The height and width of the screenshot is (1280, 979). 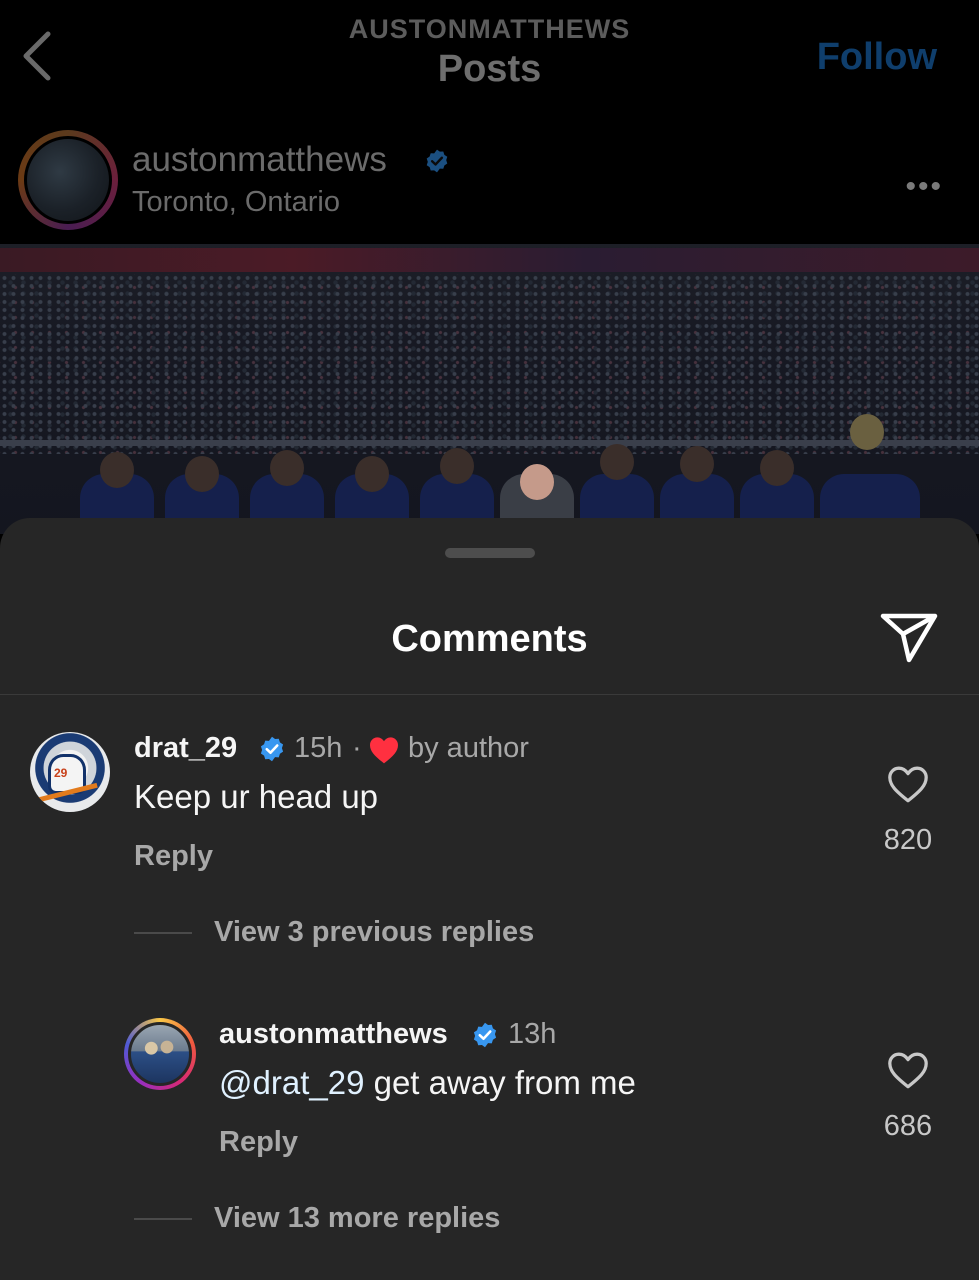 I want to click on more-options-icon: •••, so click(x=924, y=187).